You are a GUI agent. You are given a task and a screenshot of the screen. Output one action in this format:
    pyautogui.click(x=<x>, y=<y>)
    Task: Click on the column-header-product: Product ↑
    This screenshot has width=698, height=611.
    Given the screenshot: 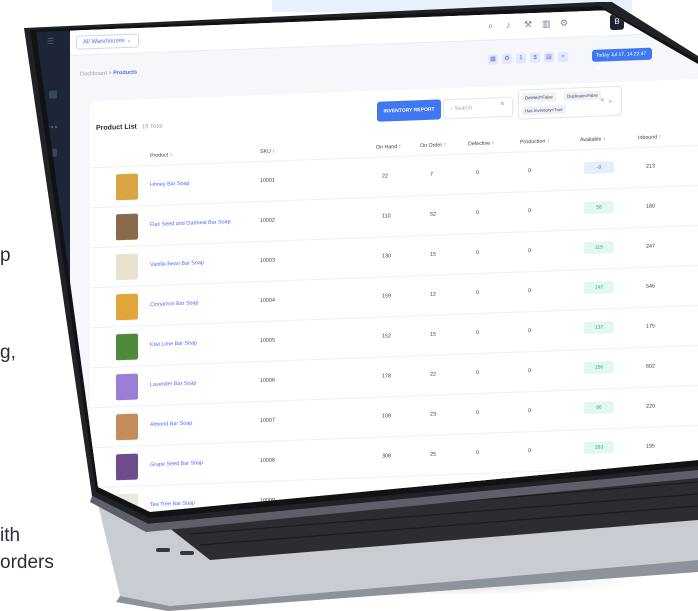 What is the action you would take?
    pyautogui.click(x=161, y=155)
    